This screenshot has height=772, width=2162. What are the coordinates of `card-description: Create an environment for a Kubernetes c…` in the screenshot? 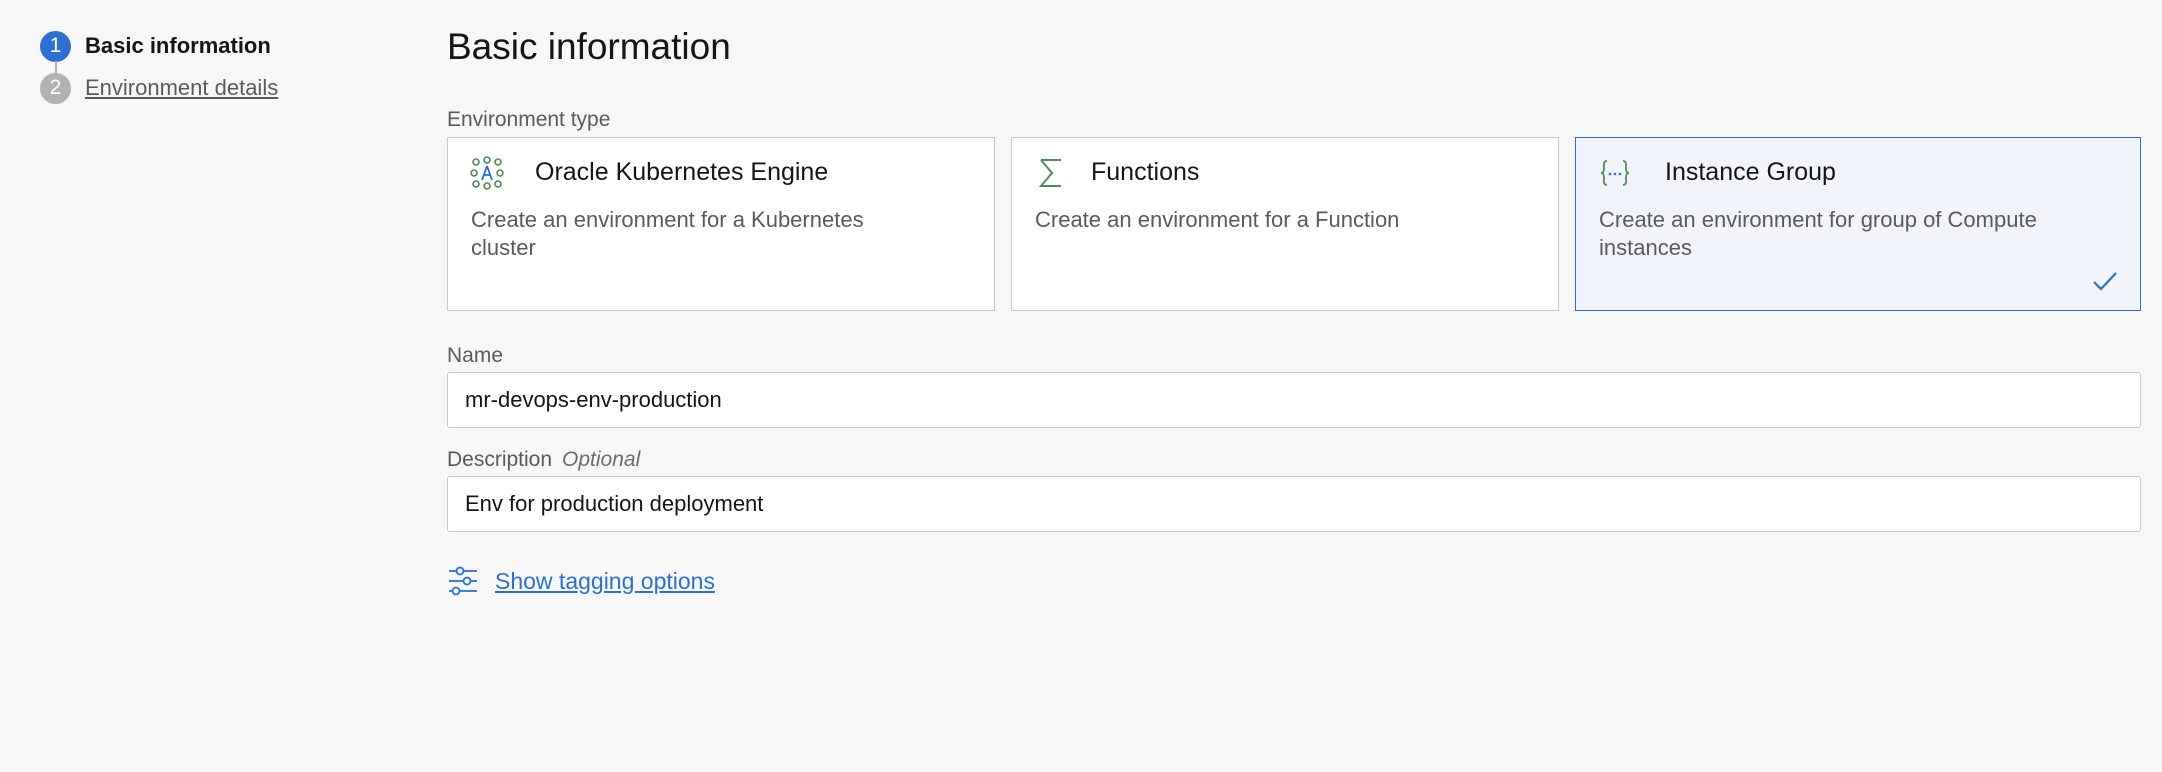 It's located at (667, 233).